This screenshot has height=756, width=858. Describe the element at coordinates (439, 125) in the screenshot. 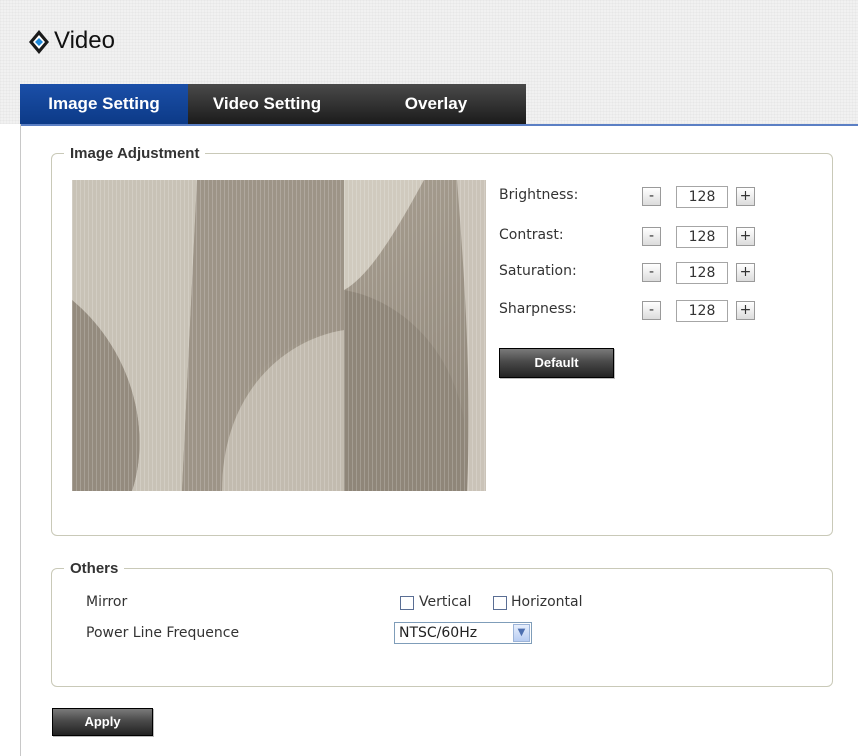

I see `tab-underline` at that location.